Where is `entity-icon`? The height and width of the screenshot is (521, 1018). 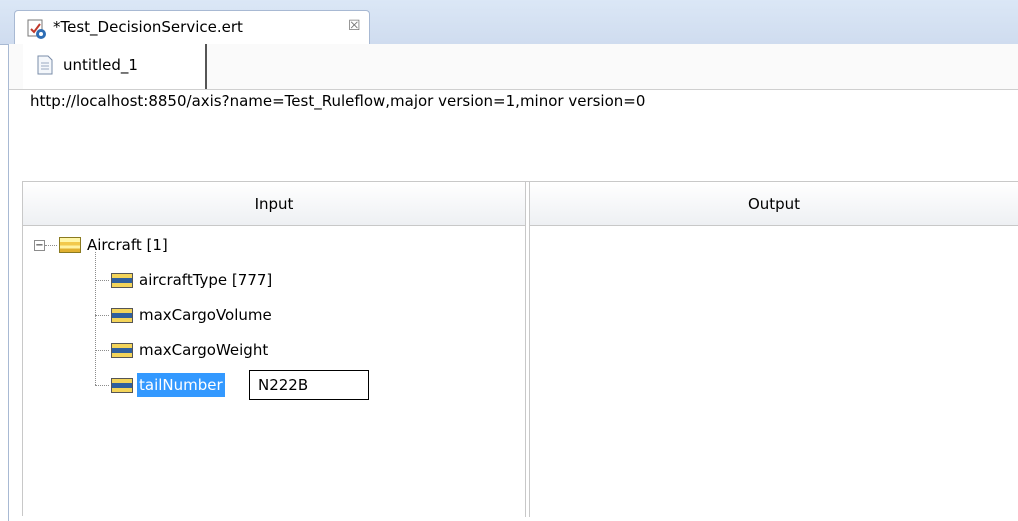
entity-icon is located at coordinates (70, 245).